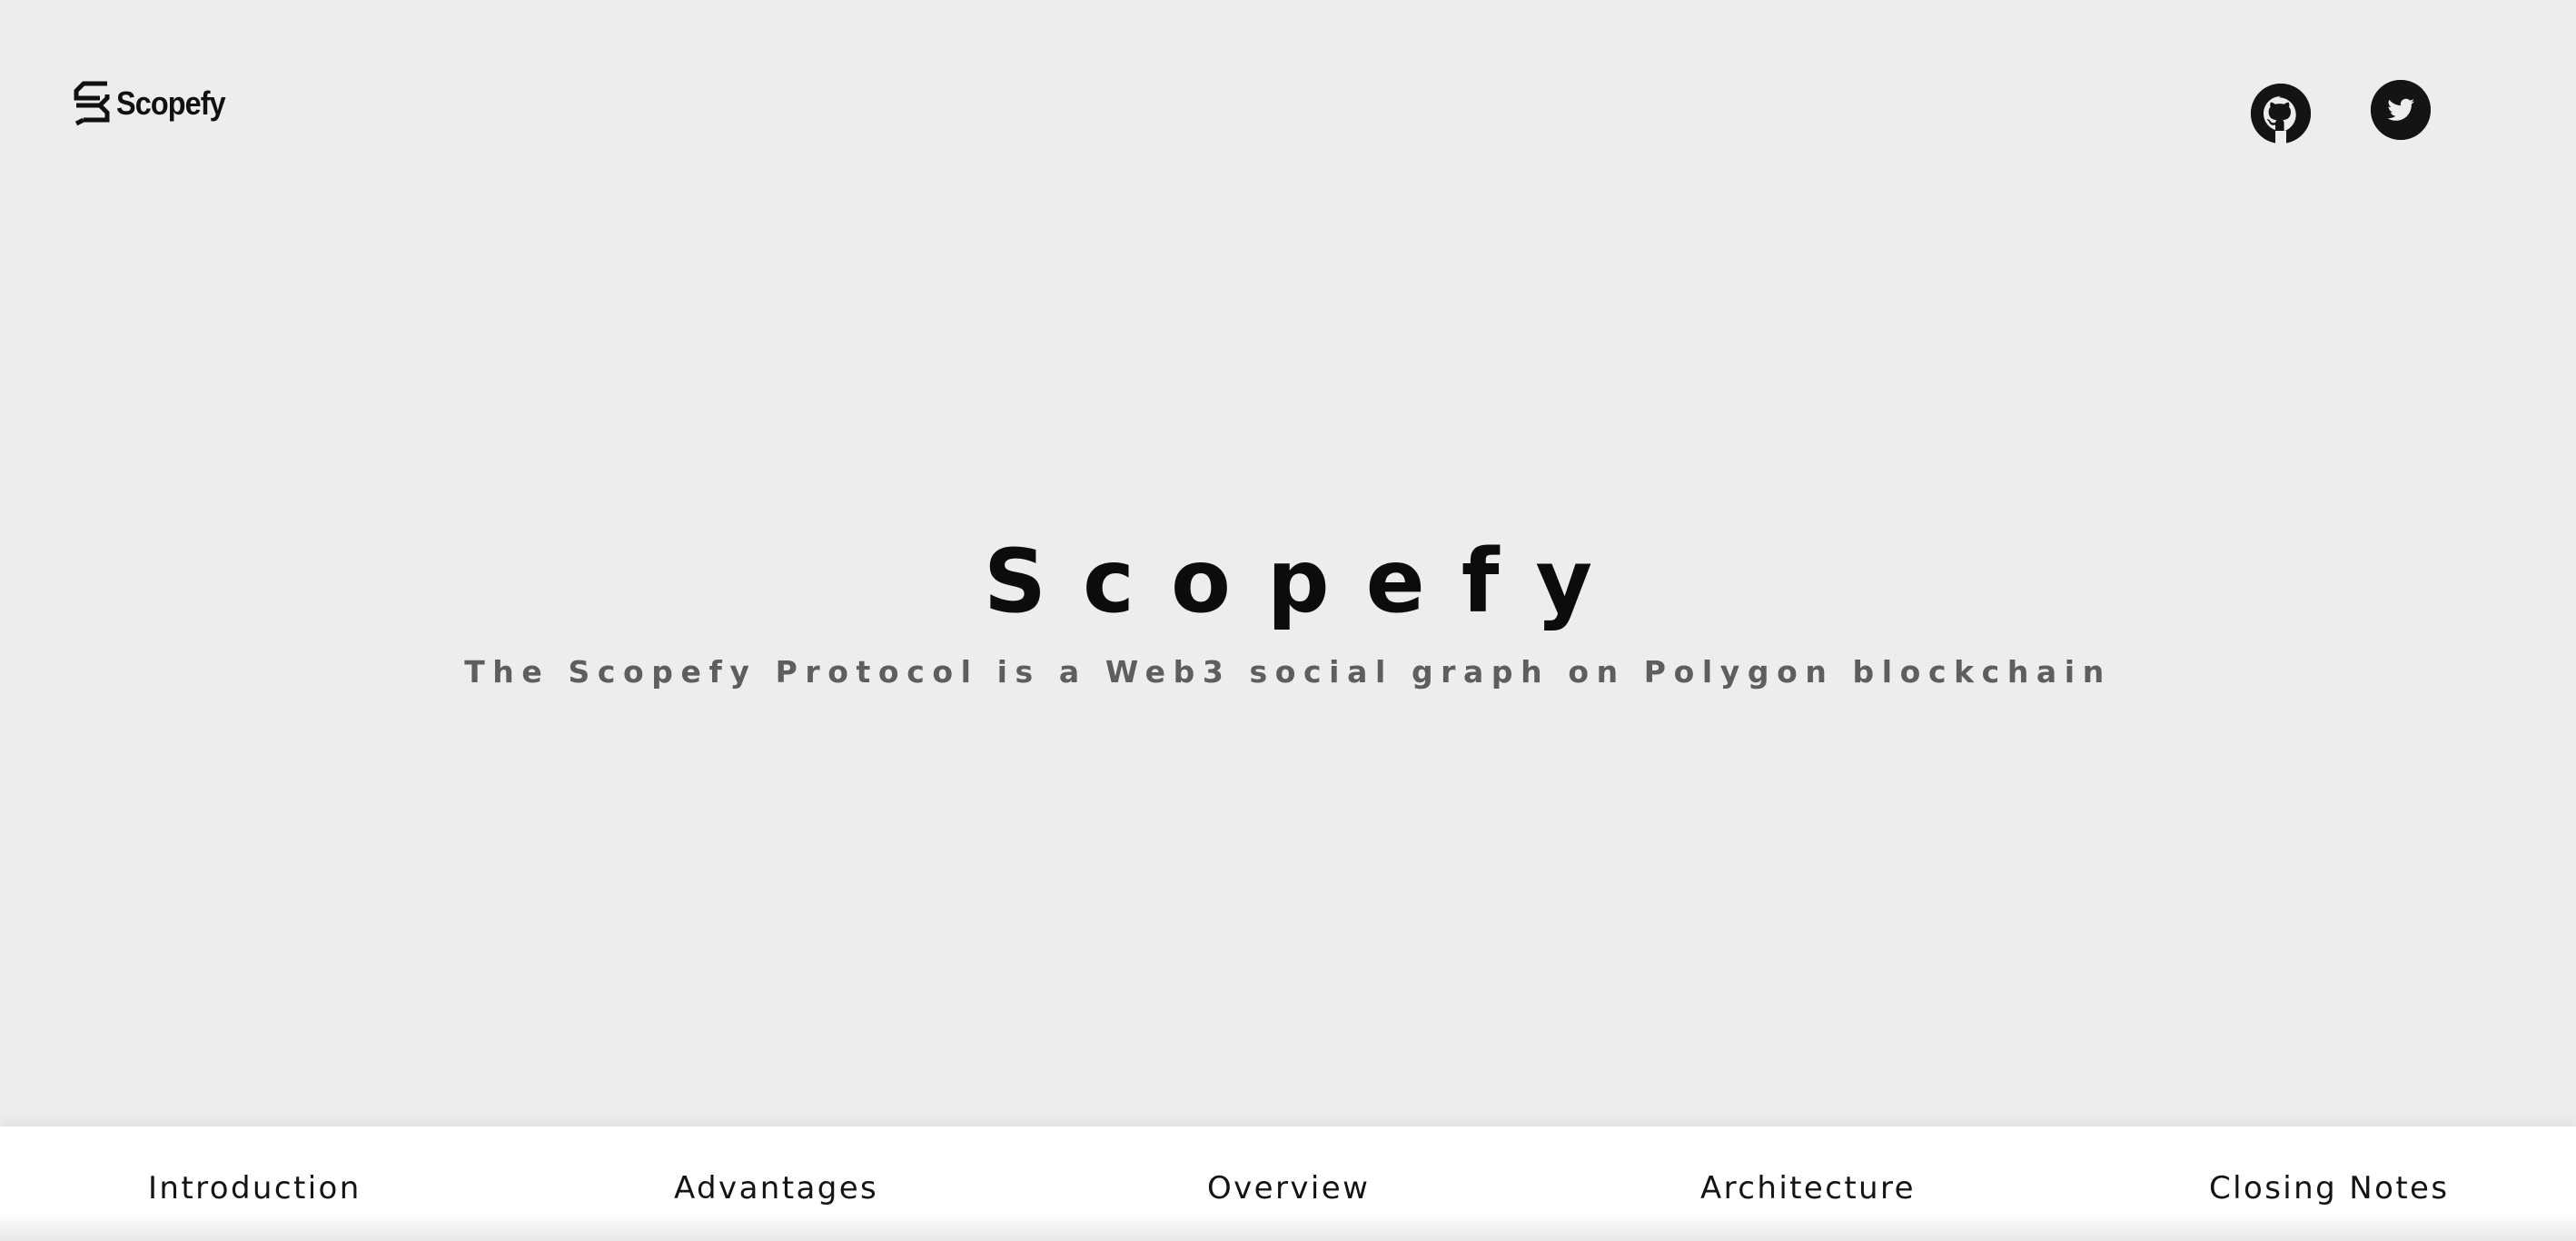  I want to click on logo-text: Scopefy, so click(171, 103).